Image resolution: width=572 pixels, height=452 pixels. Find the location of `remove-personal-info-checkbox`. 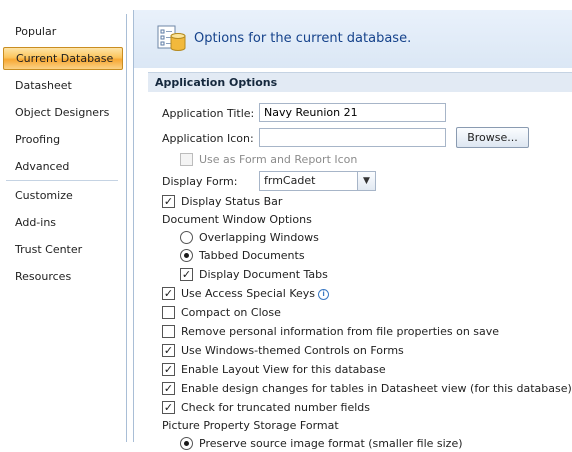

remove-personal-info-checkbox is located at coordinates (168, 331).